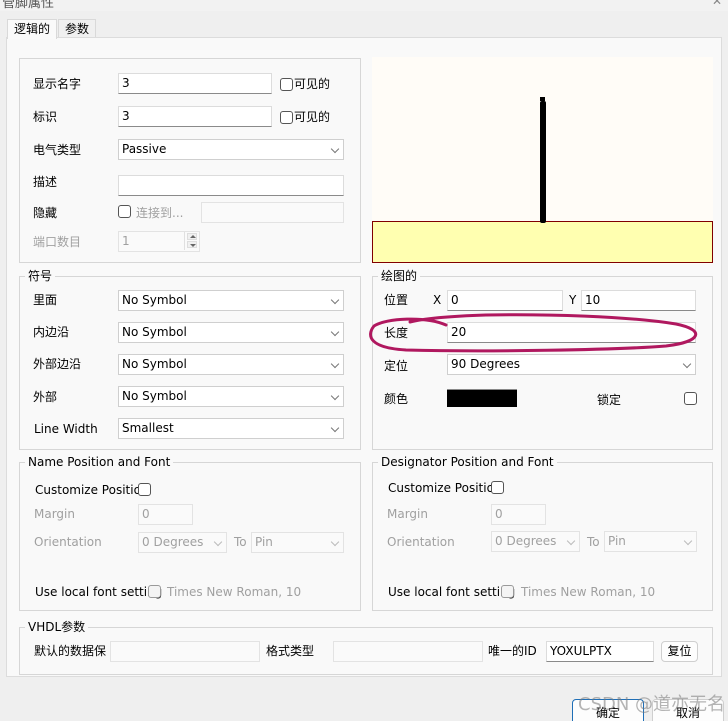 The image size is (728, 721). Describe the element at coordinates (717, 4) in the screenshot. I see `close-icon: ✕` at that location.